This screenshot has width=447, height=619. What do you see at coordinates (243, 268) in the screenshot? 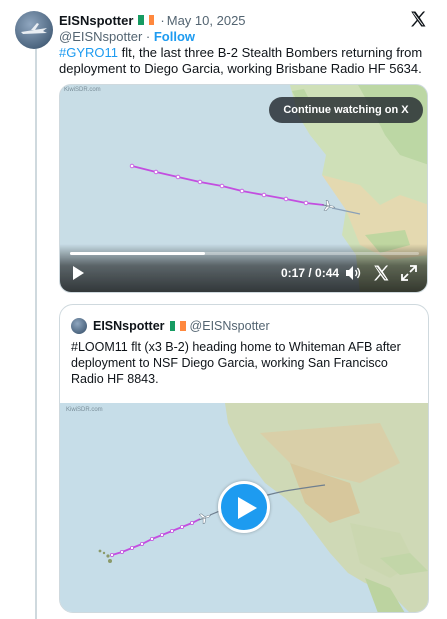
I see `video-controls: 0:17 / 0:44` at bounding box center [243, 268].